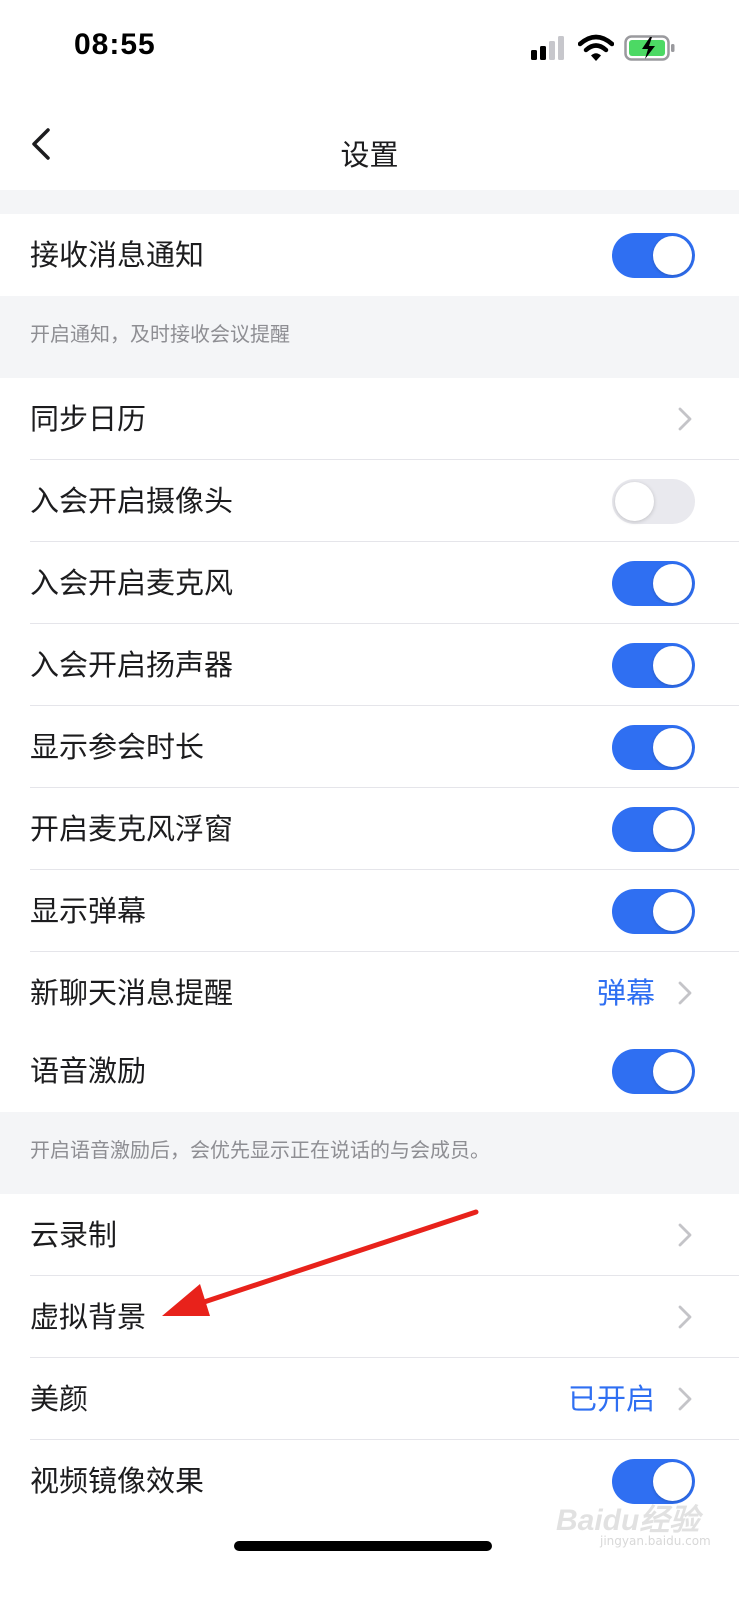 The width and height of the screenshot is (739, 1600). I want to click on mic-on-join-toggle, so click(653, 583).